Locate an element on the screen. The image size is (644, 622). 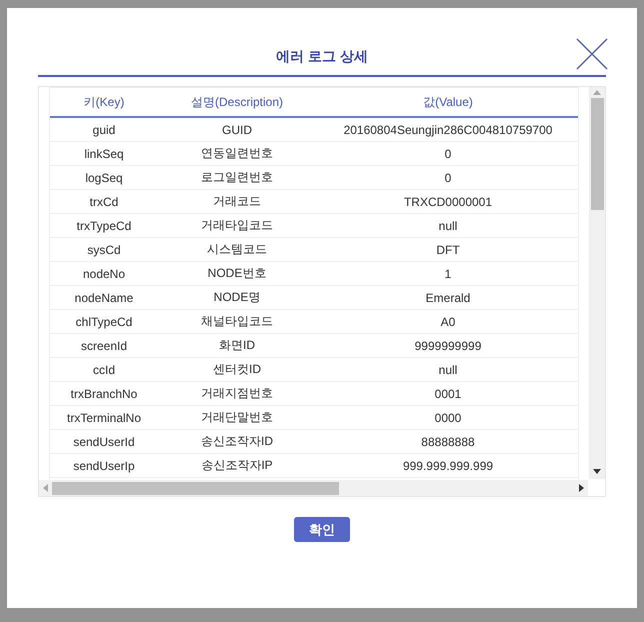
table-cell-text: 거래타입코드 is located at coordinates (237, 225).